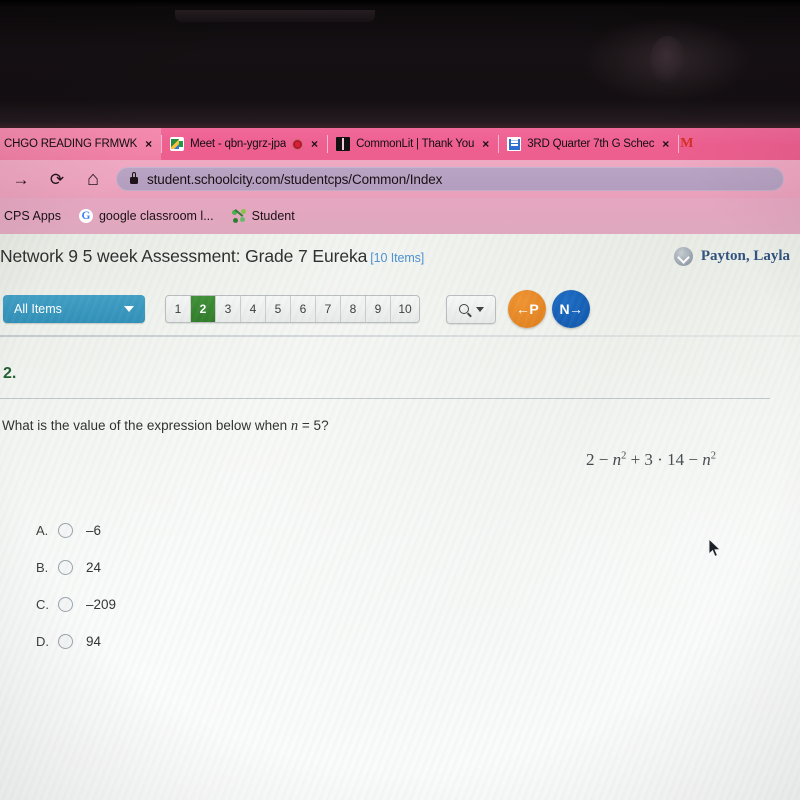 The width and height of the screenshot is (800, 800). What do you see at coordinates (400, 336) in the screenshot?
I see `header-divider` at bounding box center [400, 336].